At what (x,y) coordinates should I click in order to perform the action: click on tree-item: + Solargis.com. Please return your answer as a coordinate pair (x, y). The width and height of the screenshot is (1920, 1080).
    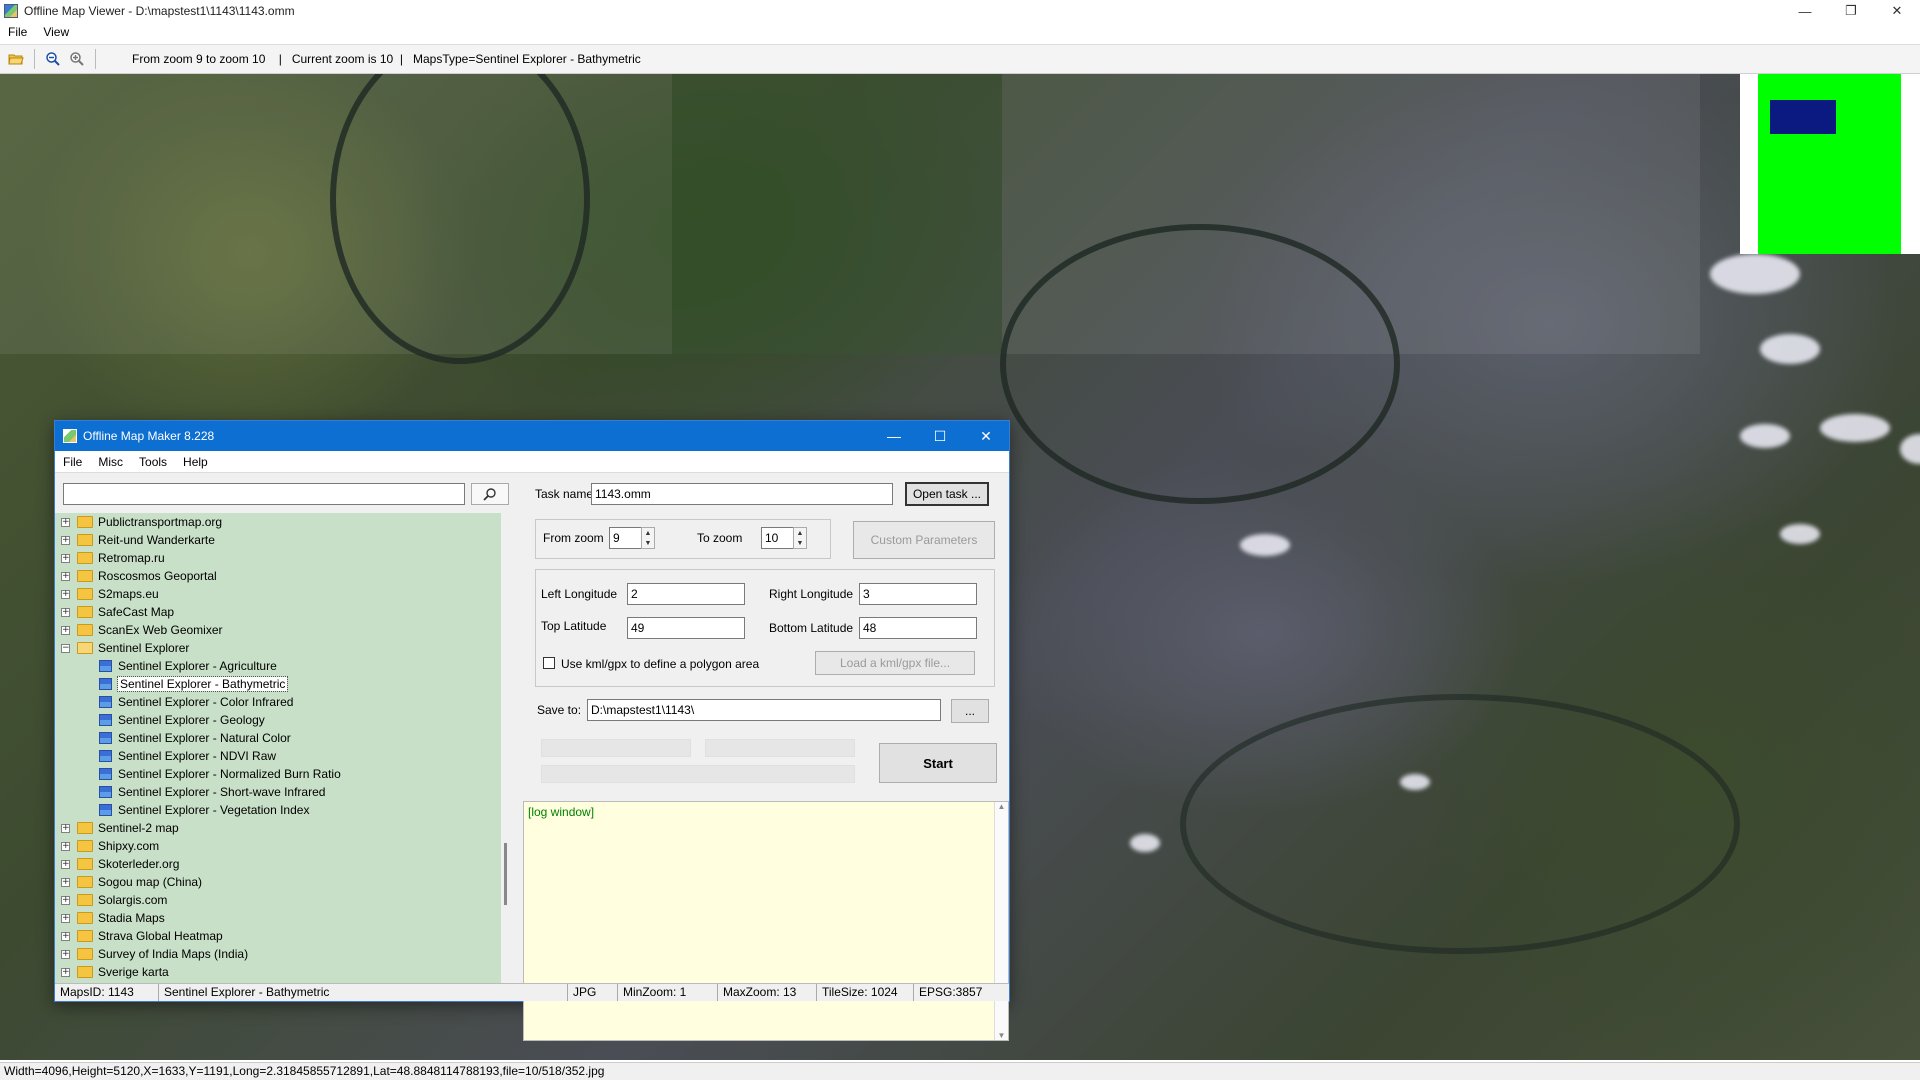
    Looking at the image, I should click on (278, 900).